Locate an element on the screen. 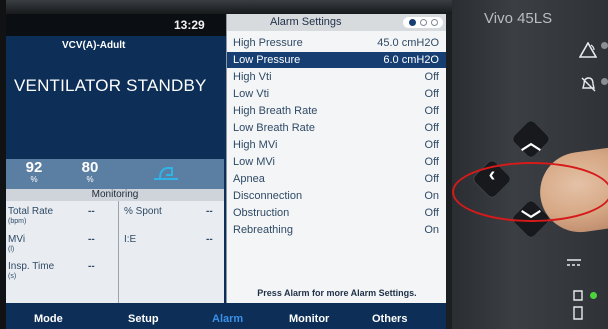  alarm-row-high-pressure: High Pressure 45.0 cmH2O is located at coordinates (336, 43).